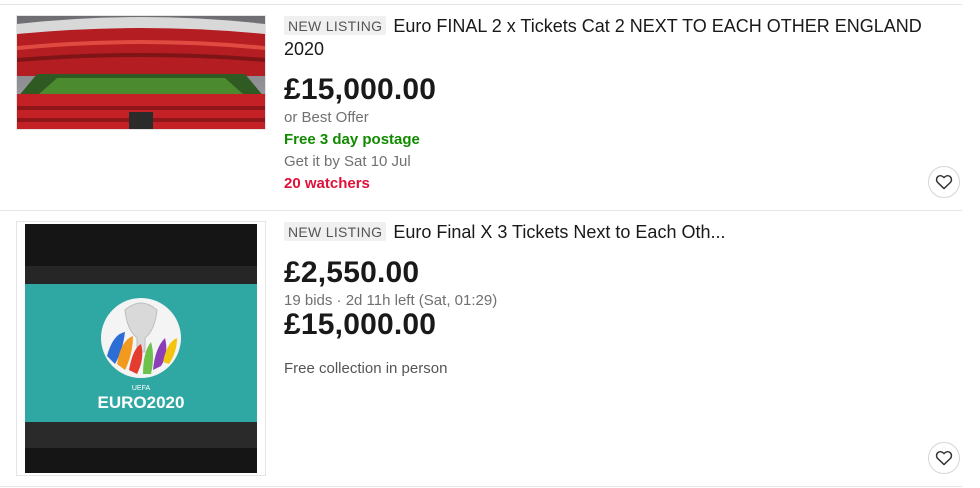 This screenshot has width=980, height=488. Describe the element at coordinates (326, 117) in the screenshot. I see `best-offer-text: or Best Offer` at that location.